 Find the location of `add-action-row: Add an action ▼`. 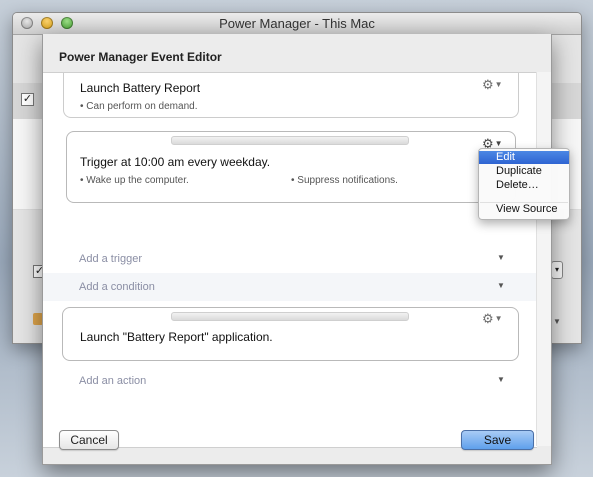

add-action-row: Add an action ▼ is located at coordinates (290, 381).